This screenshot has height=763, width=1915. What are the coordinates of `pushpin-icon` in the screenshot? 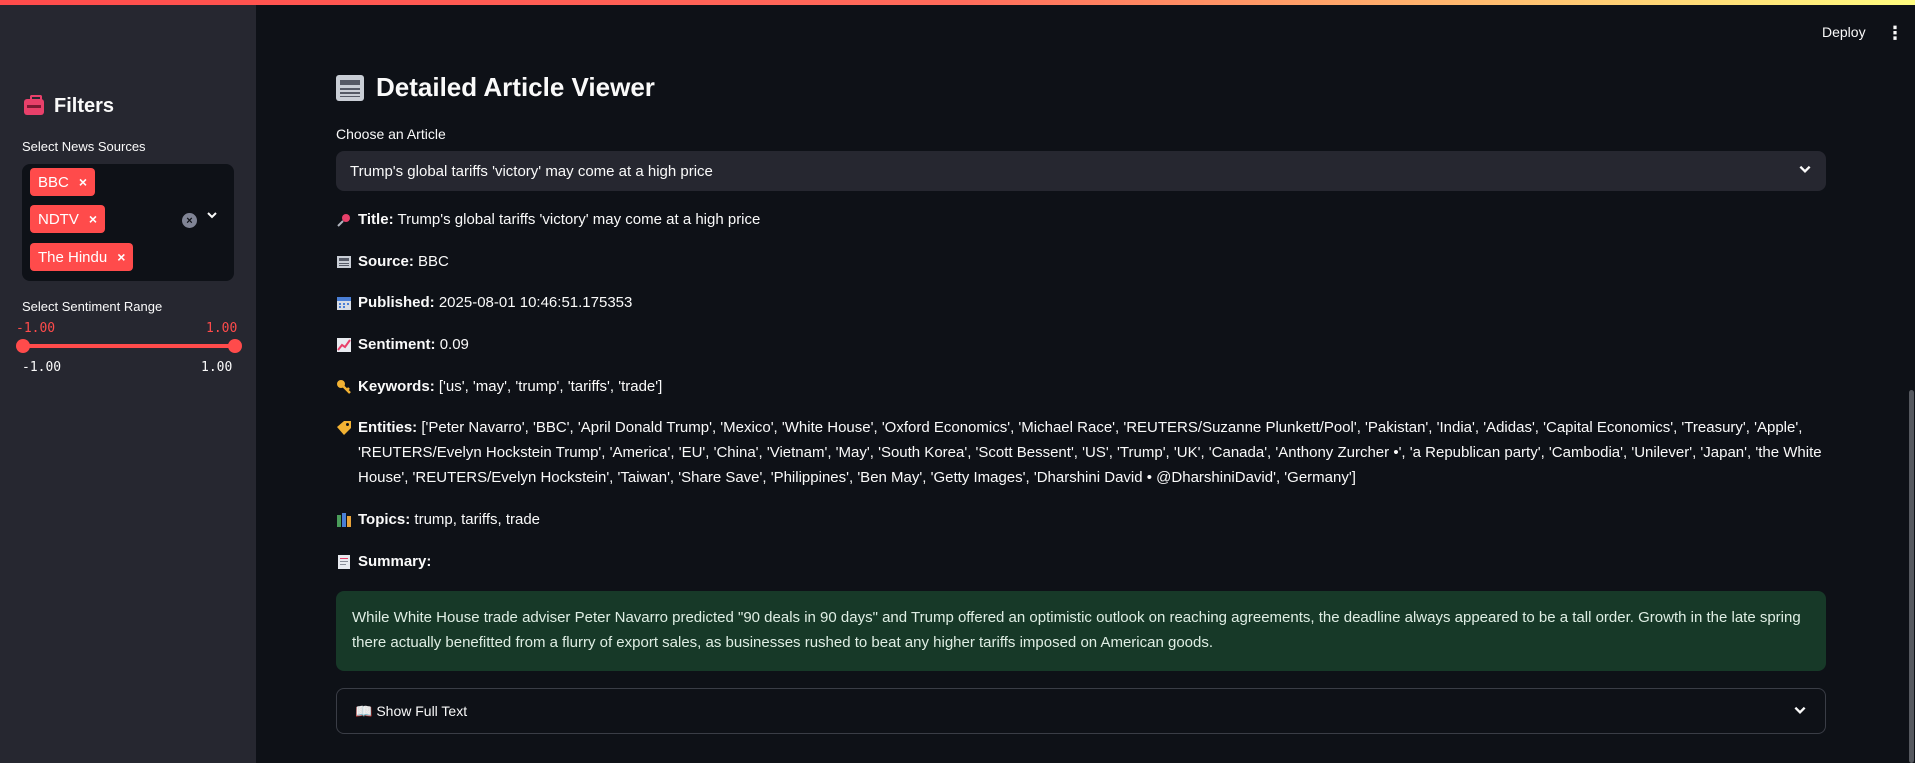 It's located at (344, 219).